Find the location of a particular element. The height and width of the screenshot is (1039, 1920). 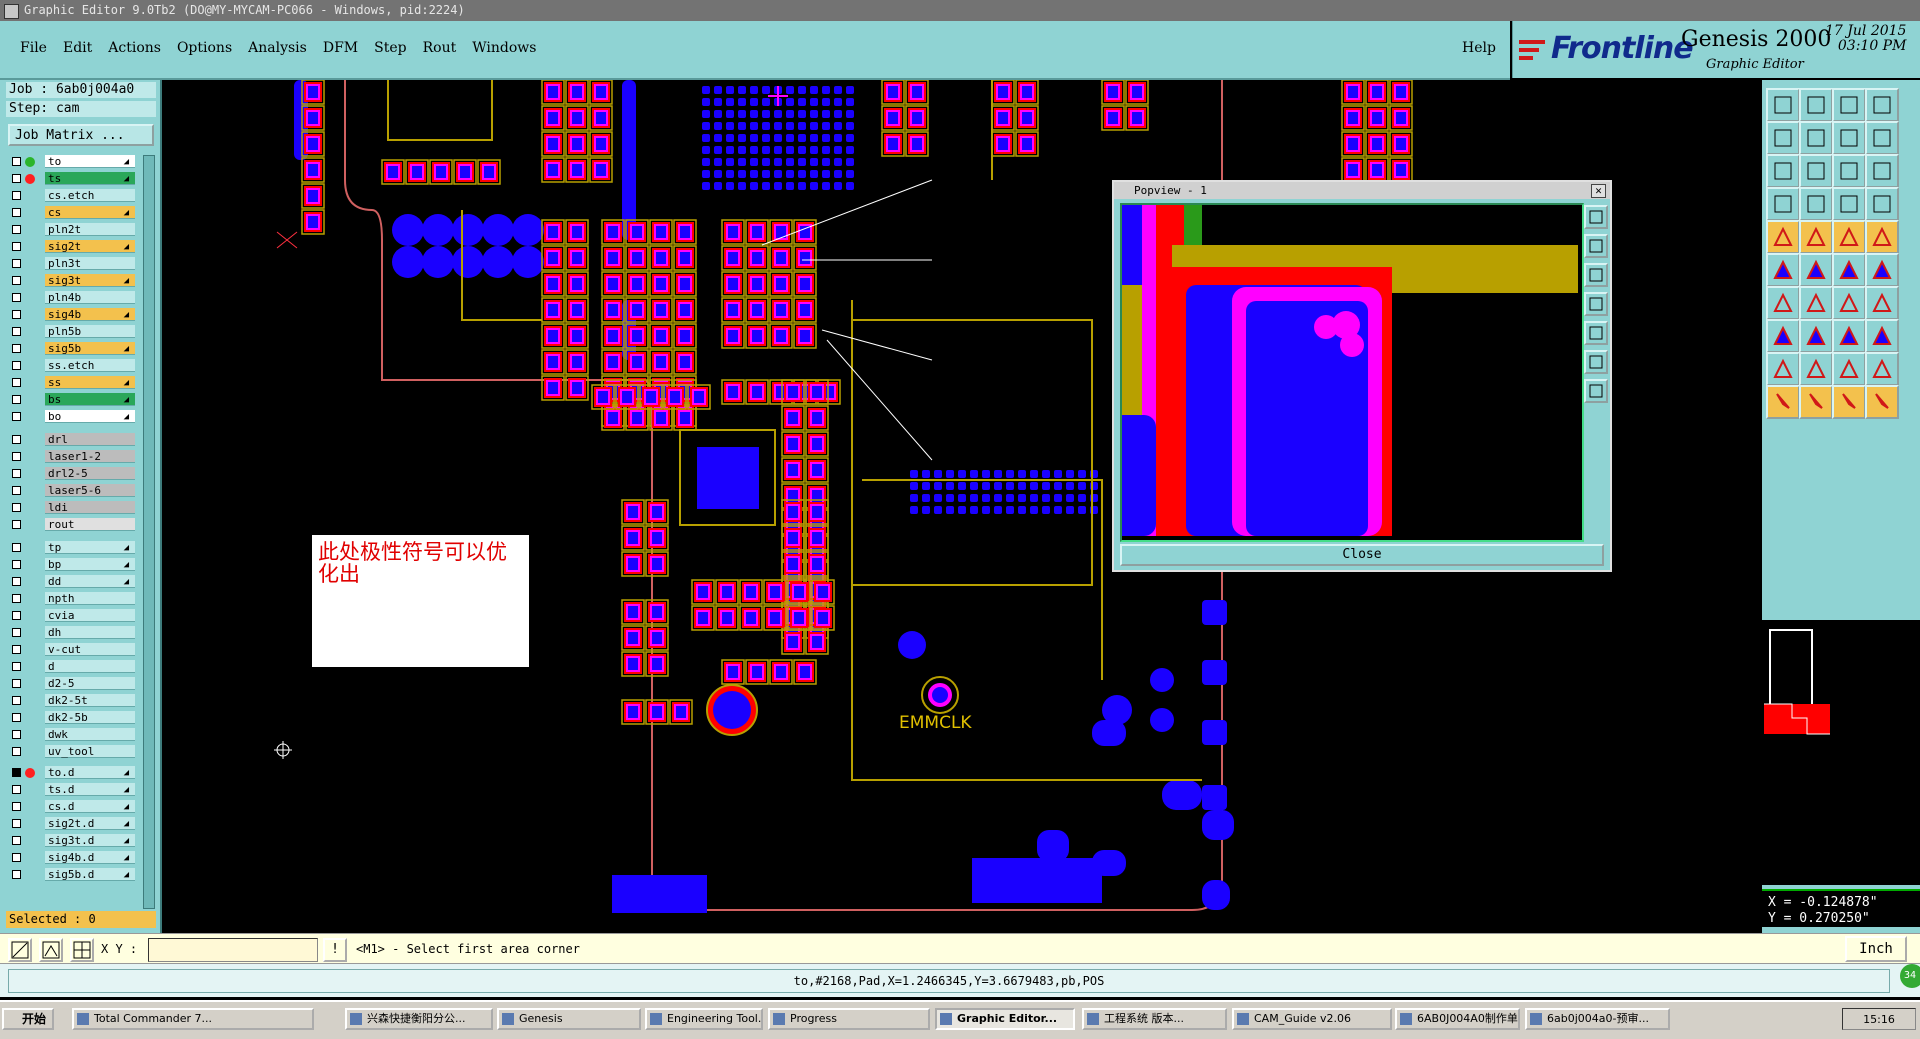

menu-edit: Edit is located at coordinates (77, 48).